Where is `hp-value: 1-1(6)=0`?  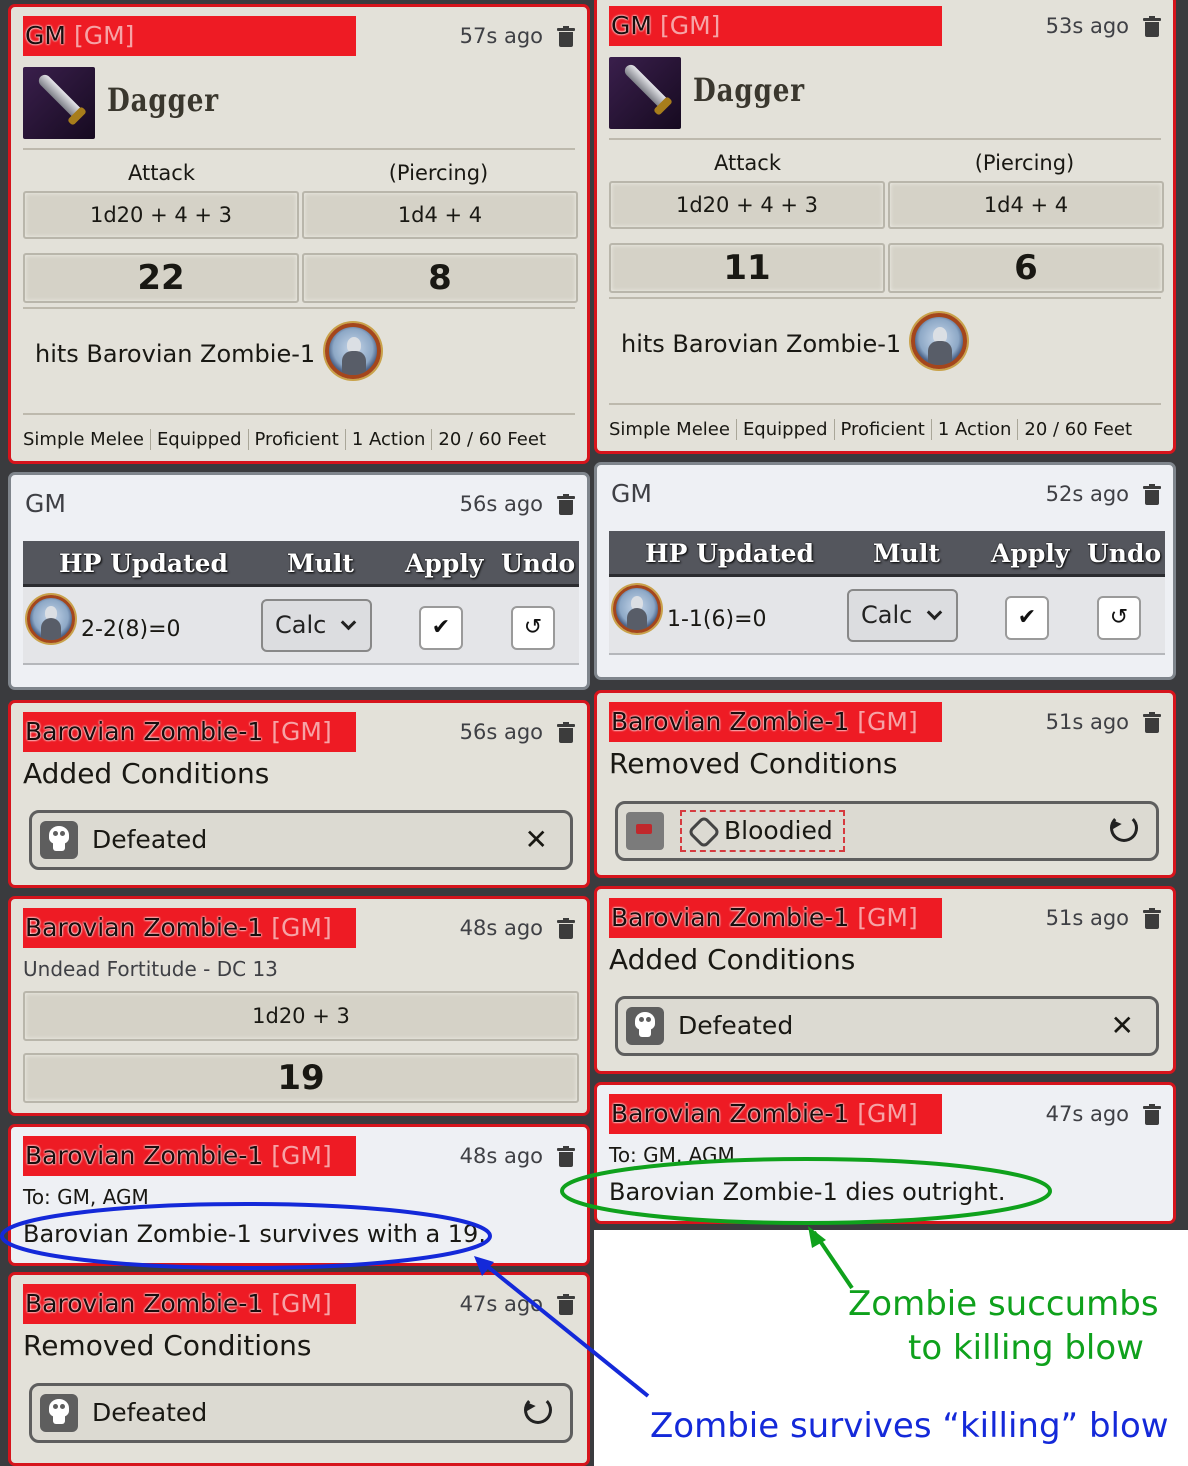 hp-value: 1-1(6)=0 is located at coordinates (717, 619).